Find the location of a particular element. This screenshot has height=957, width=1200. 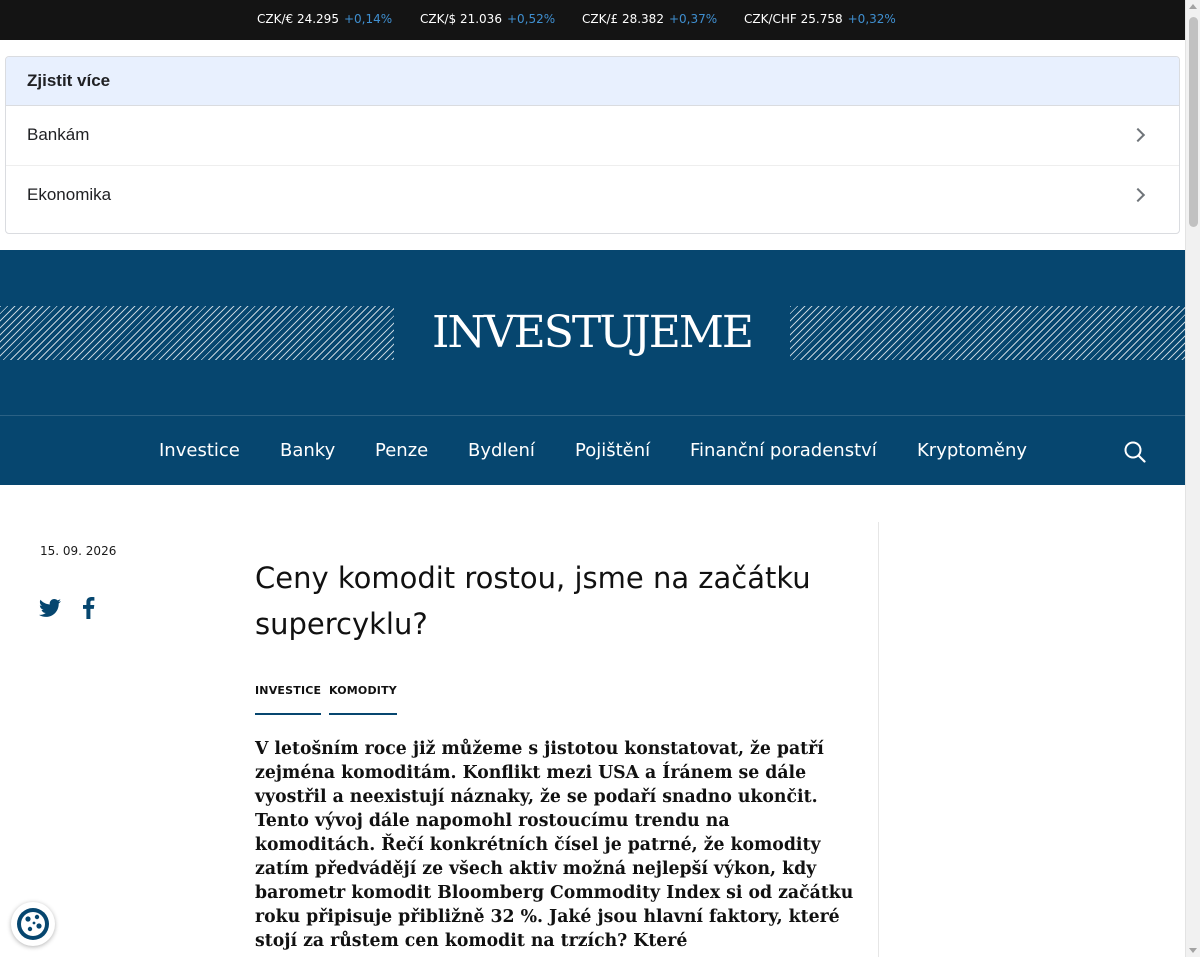

nav-item-pojisteni: Pojištění is located at coordinates (612, 450).